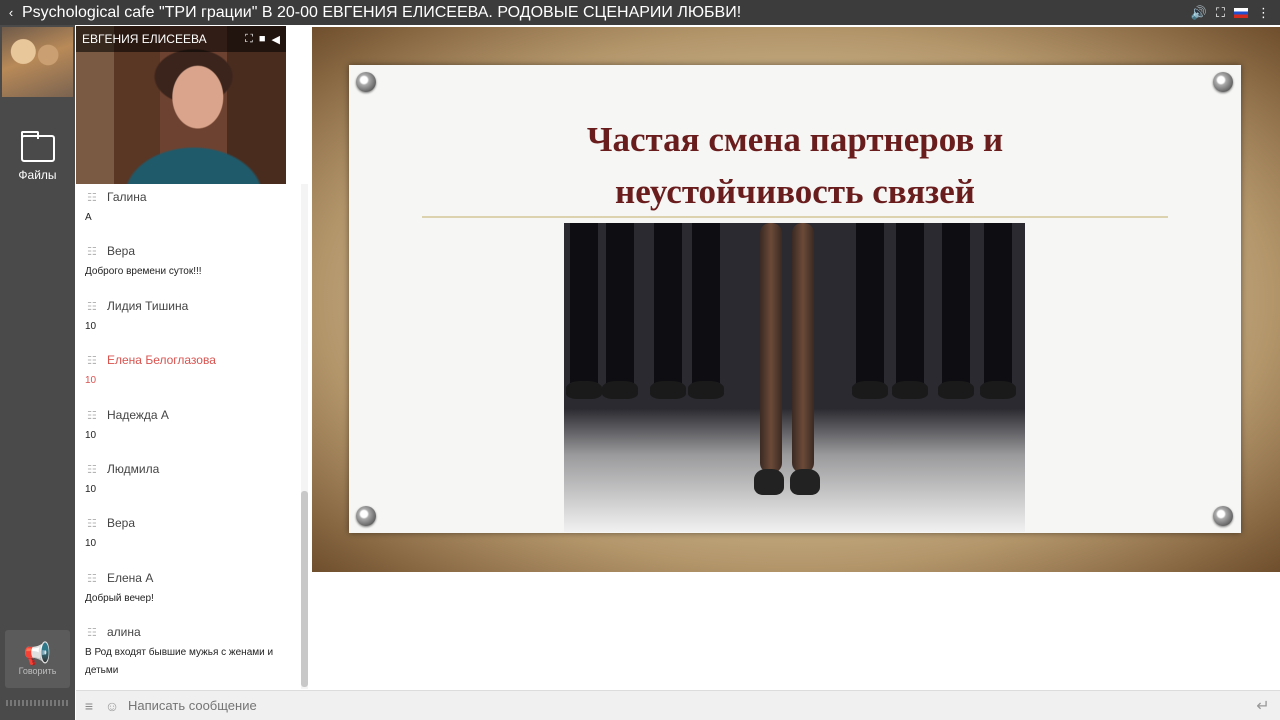  What do you see at coordinates (127, 197) in the screenshot?
I see `chat-author: Галина` at bounding box center [127, 197].